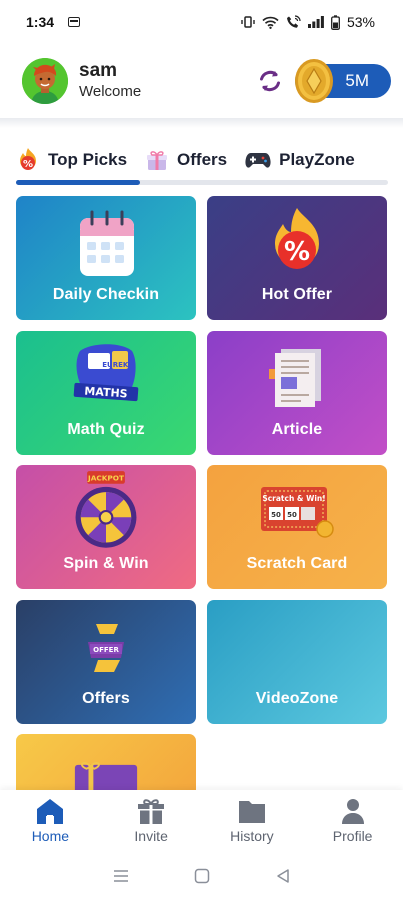 This screenshot has height=900, width=403. What do you see at coordinates (98, 70) in the screenshot?
I see `user-name: sam` at bounding box center [98, 70].